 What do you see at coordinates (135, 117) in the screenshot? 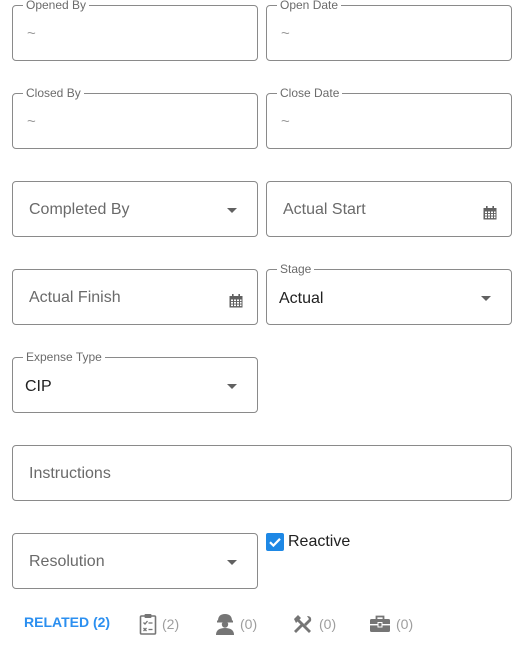
I see `closed-by-field: Closed By ~` at bounding box center [135, 117].